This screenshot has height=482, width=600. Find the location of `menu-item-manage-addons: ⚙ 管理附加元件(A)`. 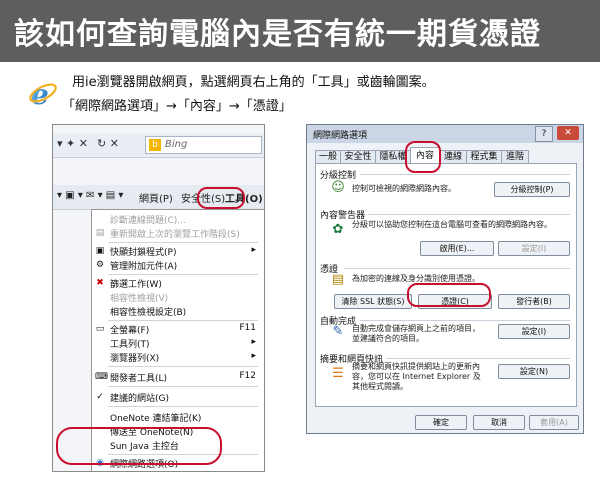

menu-item-manage-addons: ⚙ 管理附加元件(A) is located at coordinates (178, 265).